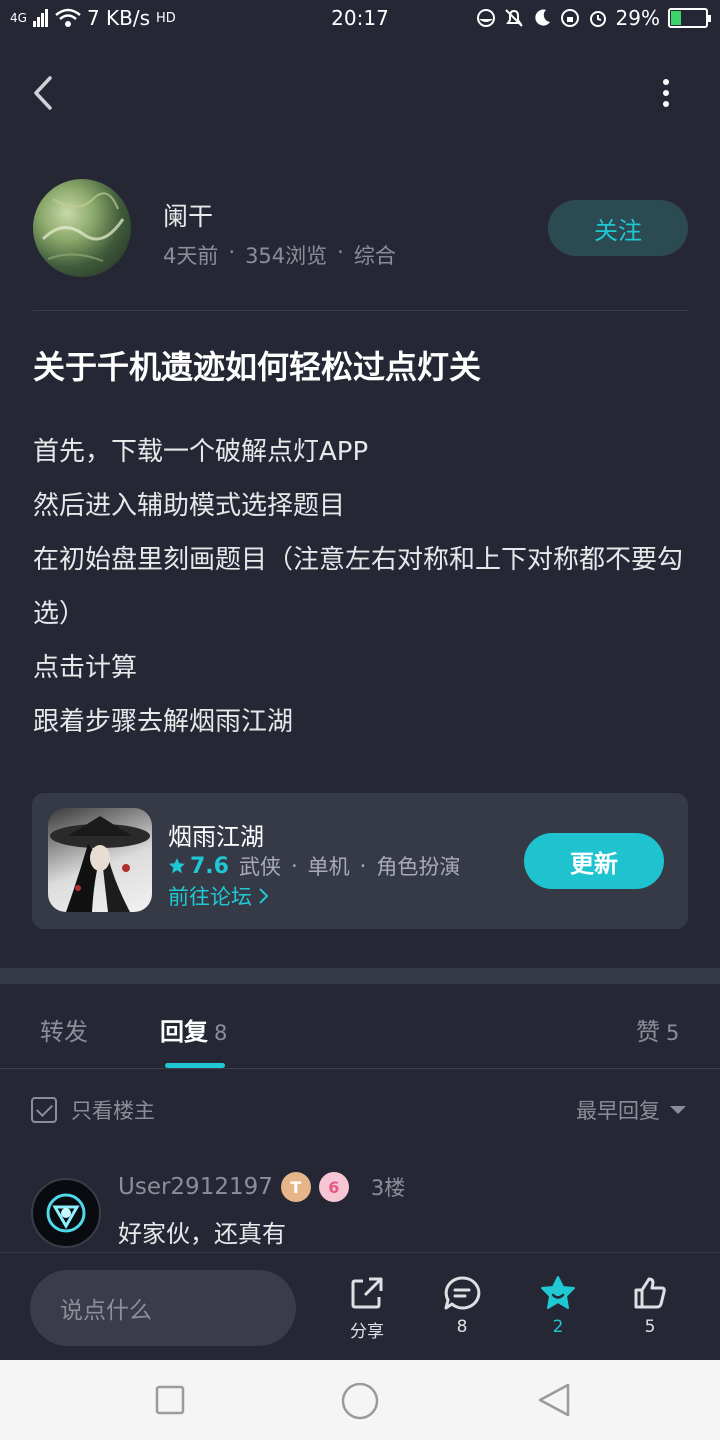  Describe the element at coordinates (191, 256) in the screenshot. I see `post-time: 4天前` at that location.